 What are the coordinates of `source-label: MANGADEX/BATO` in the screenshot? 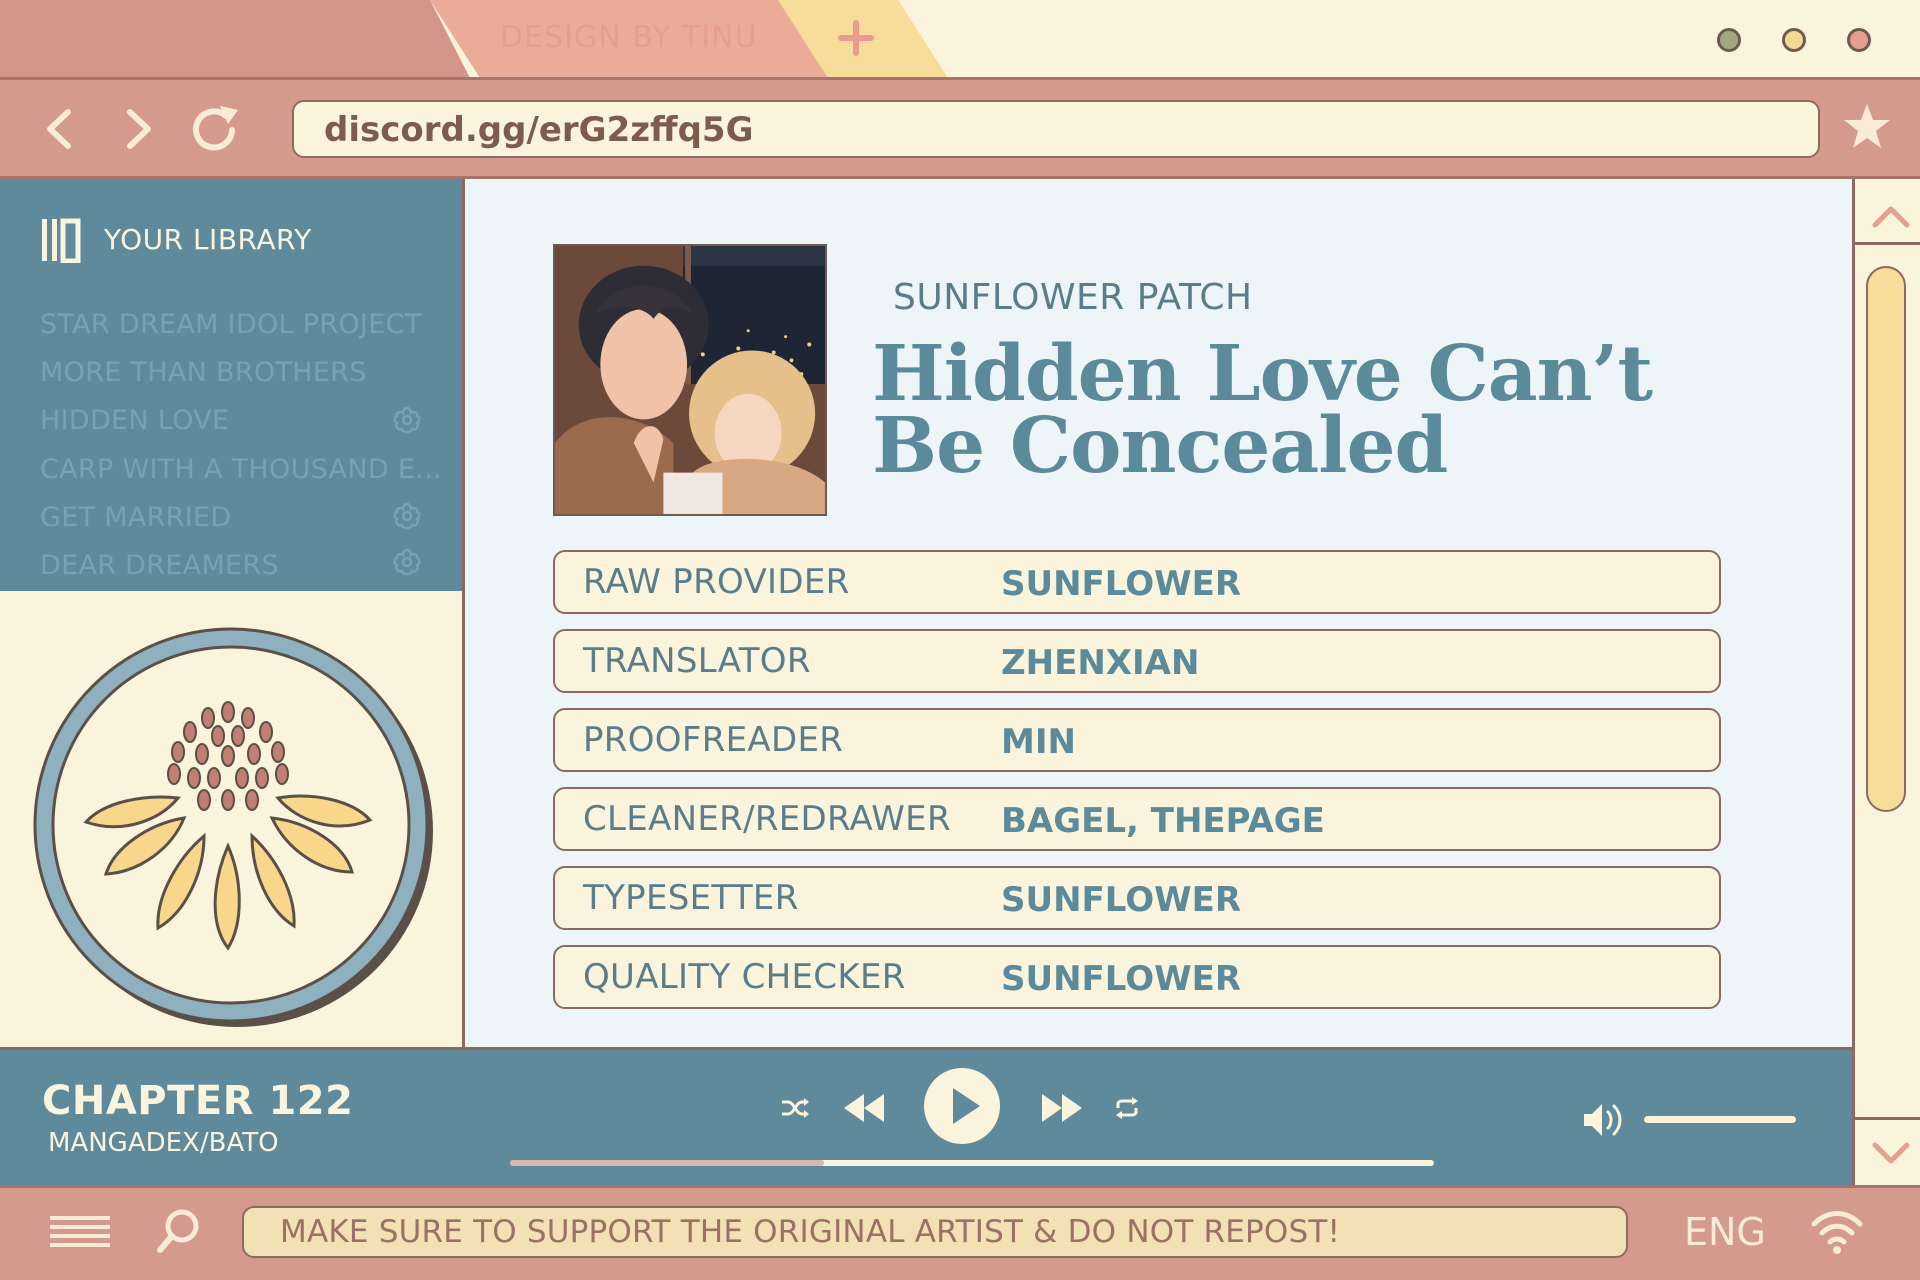 It's located at (163, 1143).